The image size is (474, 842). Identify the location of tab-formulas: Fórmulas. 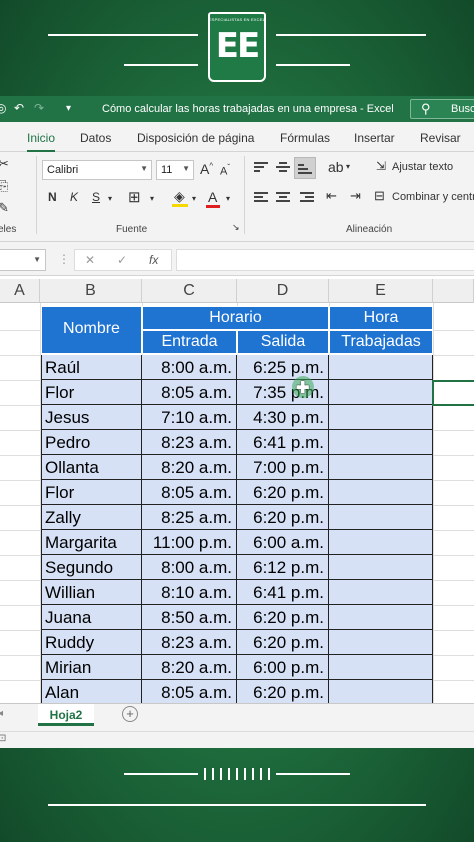
(305, 138).